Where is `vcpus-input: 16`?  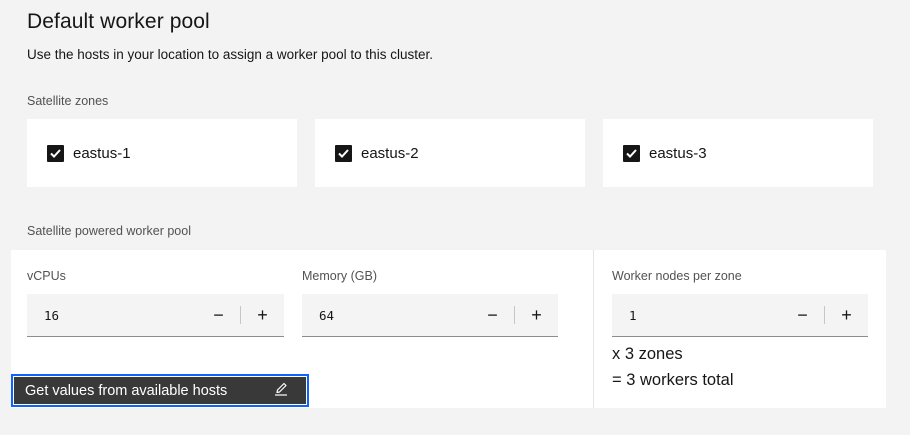 vcpus-input: 16 is located at coordinates (112, 315).